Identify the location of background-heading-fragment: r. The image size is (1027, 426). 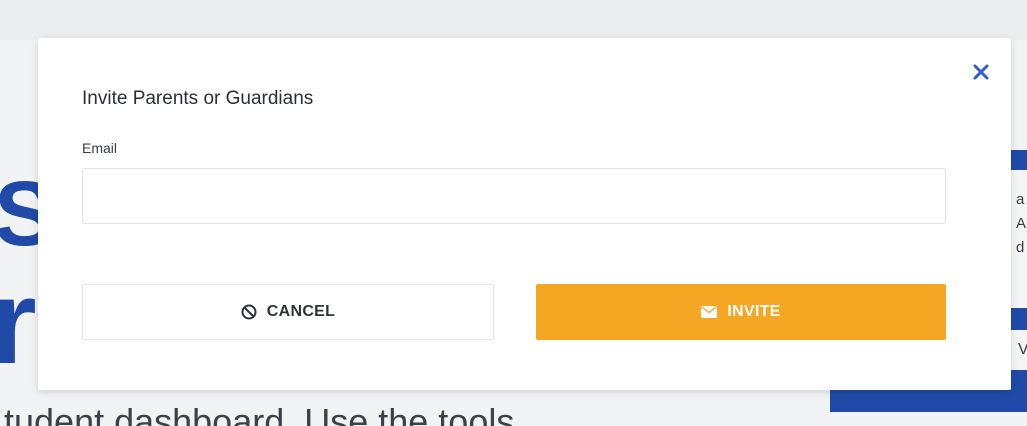
(18, 322).